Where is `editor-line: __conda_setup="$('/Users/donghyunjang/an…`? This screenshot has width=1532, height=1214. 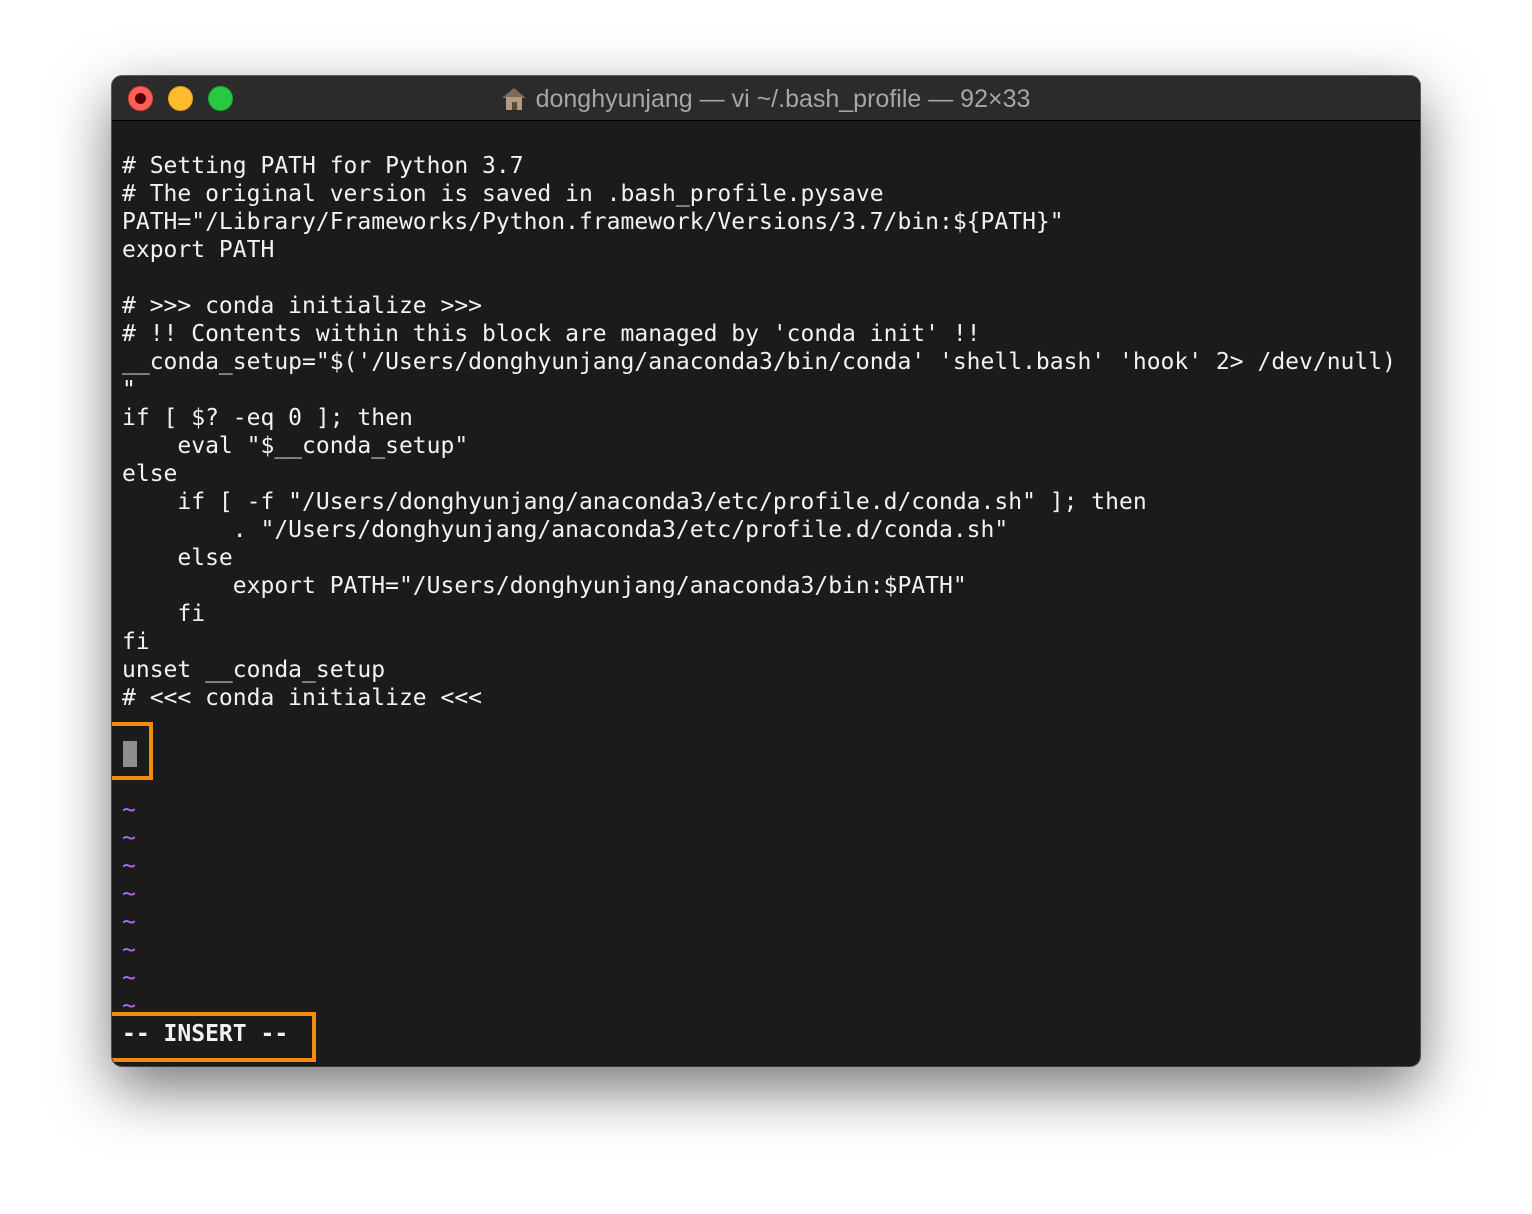 editor-line: __conda_setup="$('/Users/donghyunjang/an… is located at coordinates (759, 362).